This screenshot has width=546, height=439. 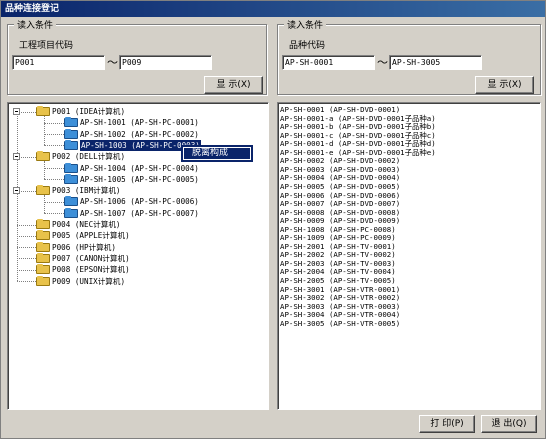 I want to click on context-menu: 脱离构成, so click(x=217, y=153).